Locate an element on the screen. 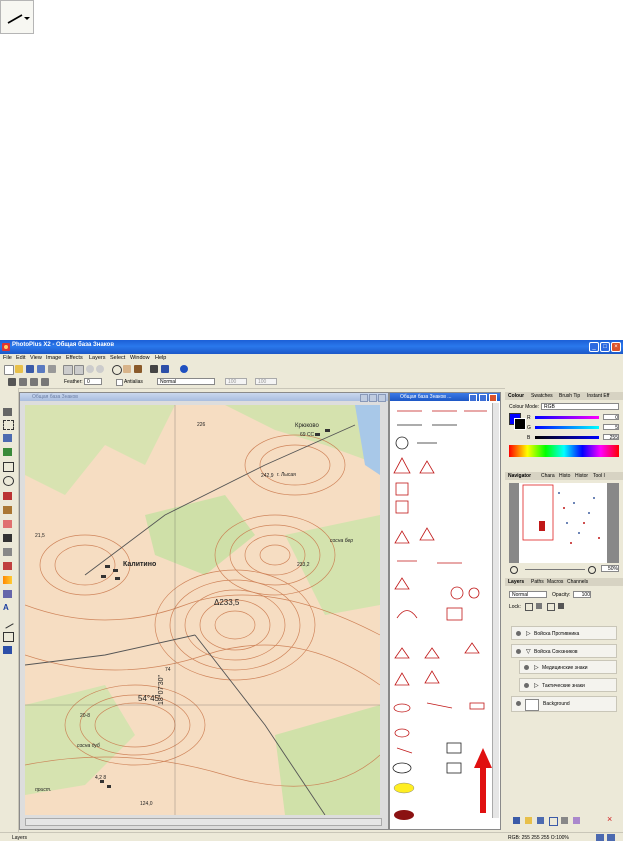  menu-view: View is located at coordinates (36, 358).